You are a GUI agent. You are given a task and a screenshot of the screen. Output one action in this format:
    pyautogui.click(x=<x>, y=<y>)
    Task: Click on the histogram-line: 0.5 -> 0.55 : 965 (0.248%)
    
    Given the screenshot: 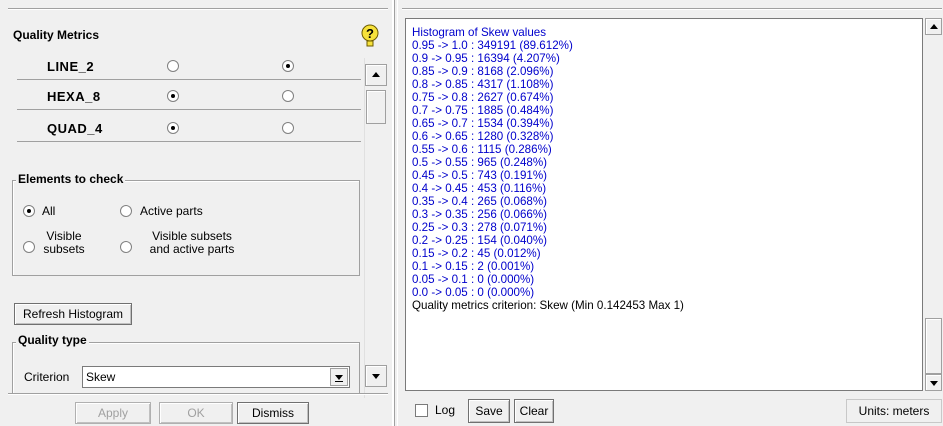 What is the action you would take?
    pyautogui.click(x=480, y=162)
    